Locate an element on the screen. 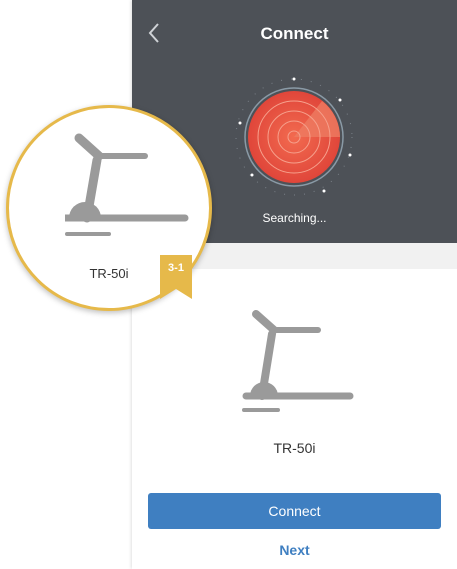 Image resolution: width=457 pixels, height=569 pixels. next-link: Next is located at coordinates (294, 550).